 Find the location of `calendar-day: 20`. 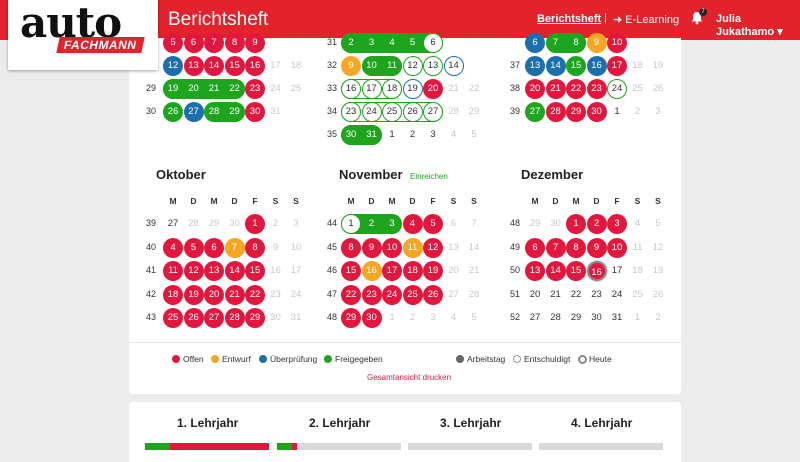

calendar-day: 20 is located at coordinates (193, 89).